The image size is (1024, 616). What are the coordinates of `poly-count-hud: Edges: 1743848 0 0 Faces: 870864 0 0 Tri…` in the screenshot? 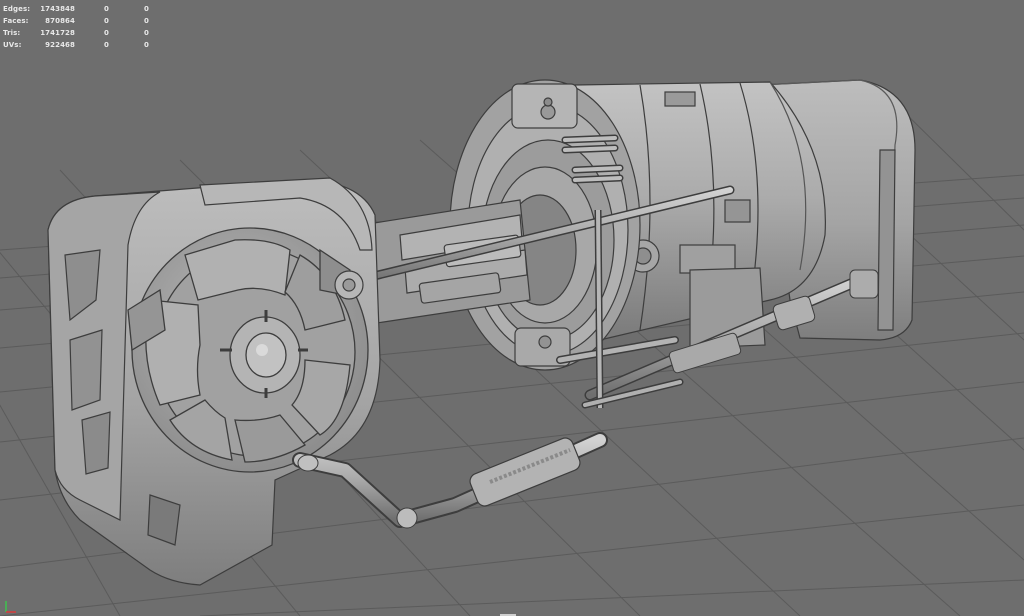 It's located at (78, 27).